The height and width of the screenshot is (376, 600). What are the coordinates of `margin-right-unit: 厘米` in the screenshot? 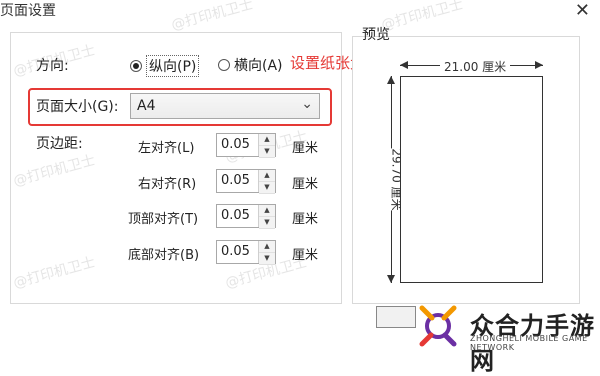 It's located at (305, 184).